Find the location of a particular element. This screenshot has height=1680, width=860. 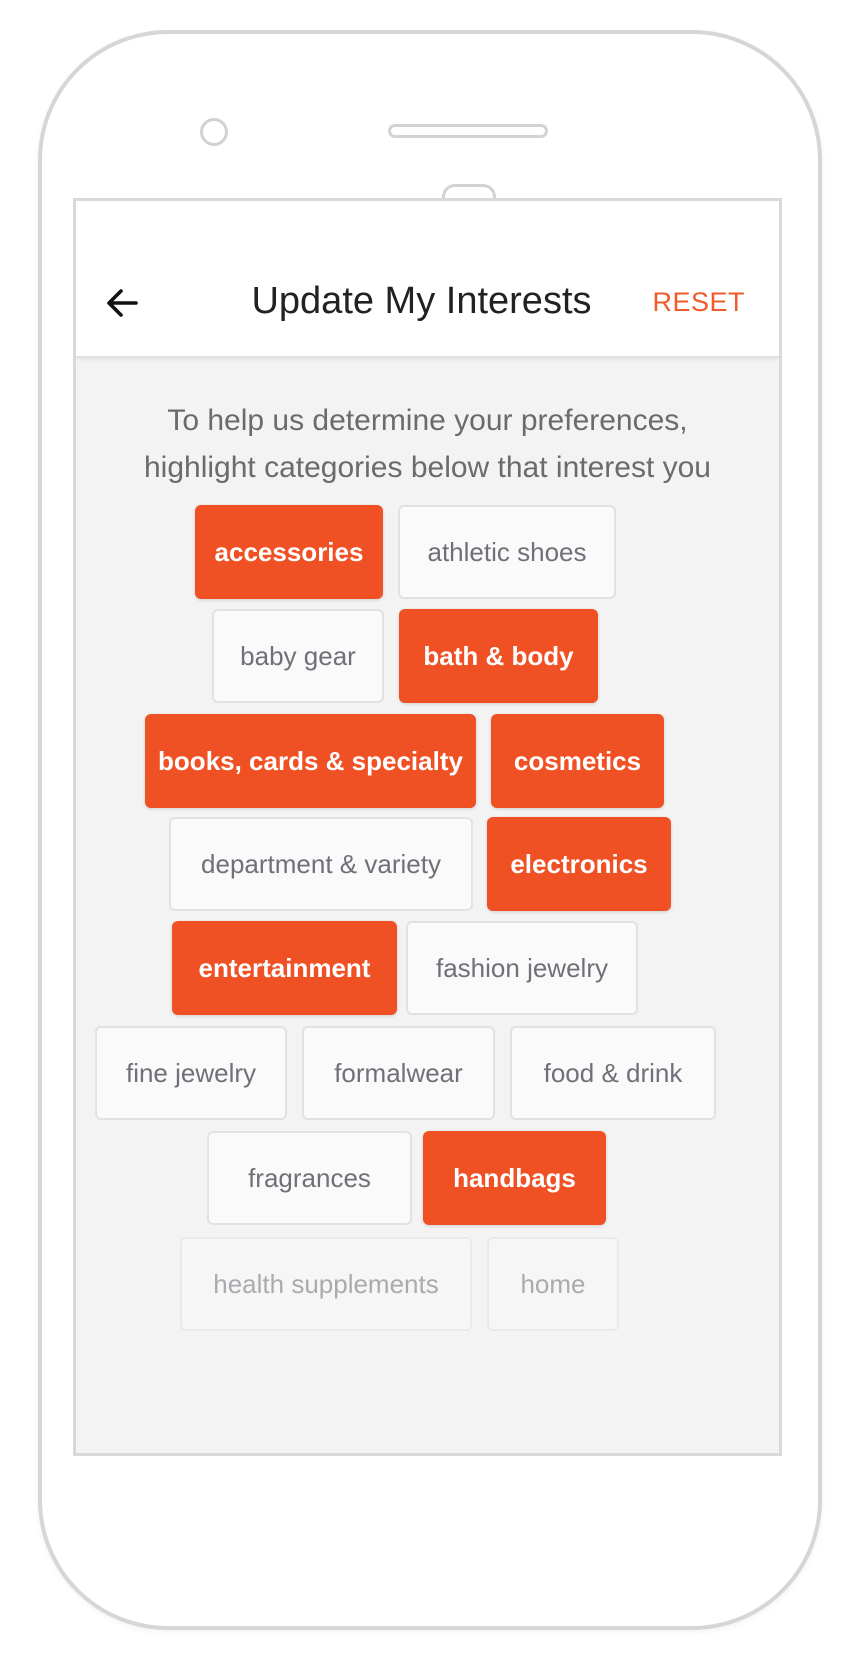

category-chip: athletic shoes is located at coordinates (507, 552).